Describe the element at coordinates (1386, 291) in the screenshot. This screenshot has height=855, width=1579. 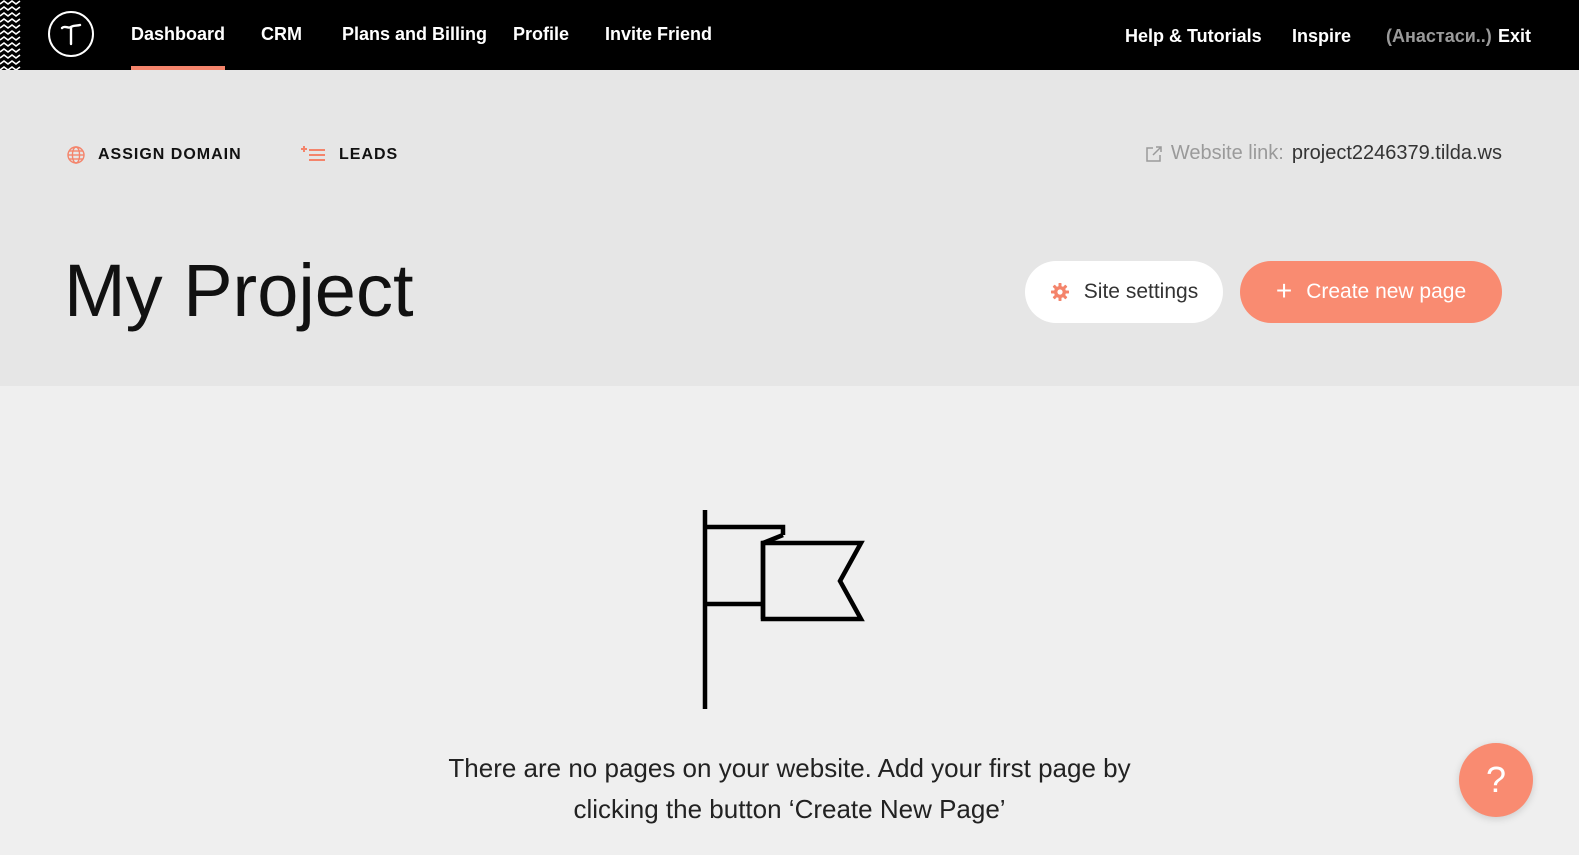
I see `create-new-page-label: Create new page` at that location.